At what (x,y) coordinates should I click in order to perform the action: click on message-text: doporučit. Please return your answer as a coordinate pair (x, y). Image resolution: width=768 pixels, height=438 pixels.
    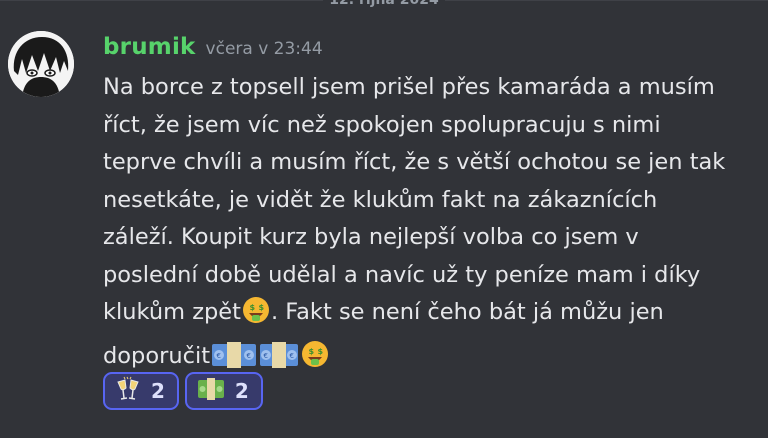
    Looking at the image, I should click on (157, 355).